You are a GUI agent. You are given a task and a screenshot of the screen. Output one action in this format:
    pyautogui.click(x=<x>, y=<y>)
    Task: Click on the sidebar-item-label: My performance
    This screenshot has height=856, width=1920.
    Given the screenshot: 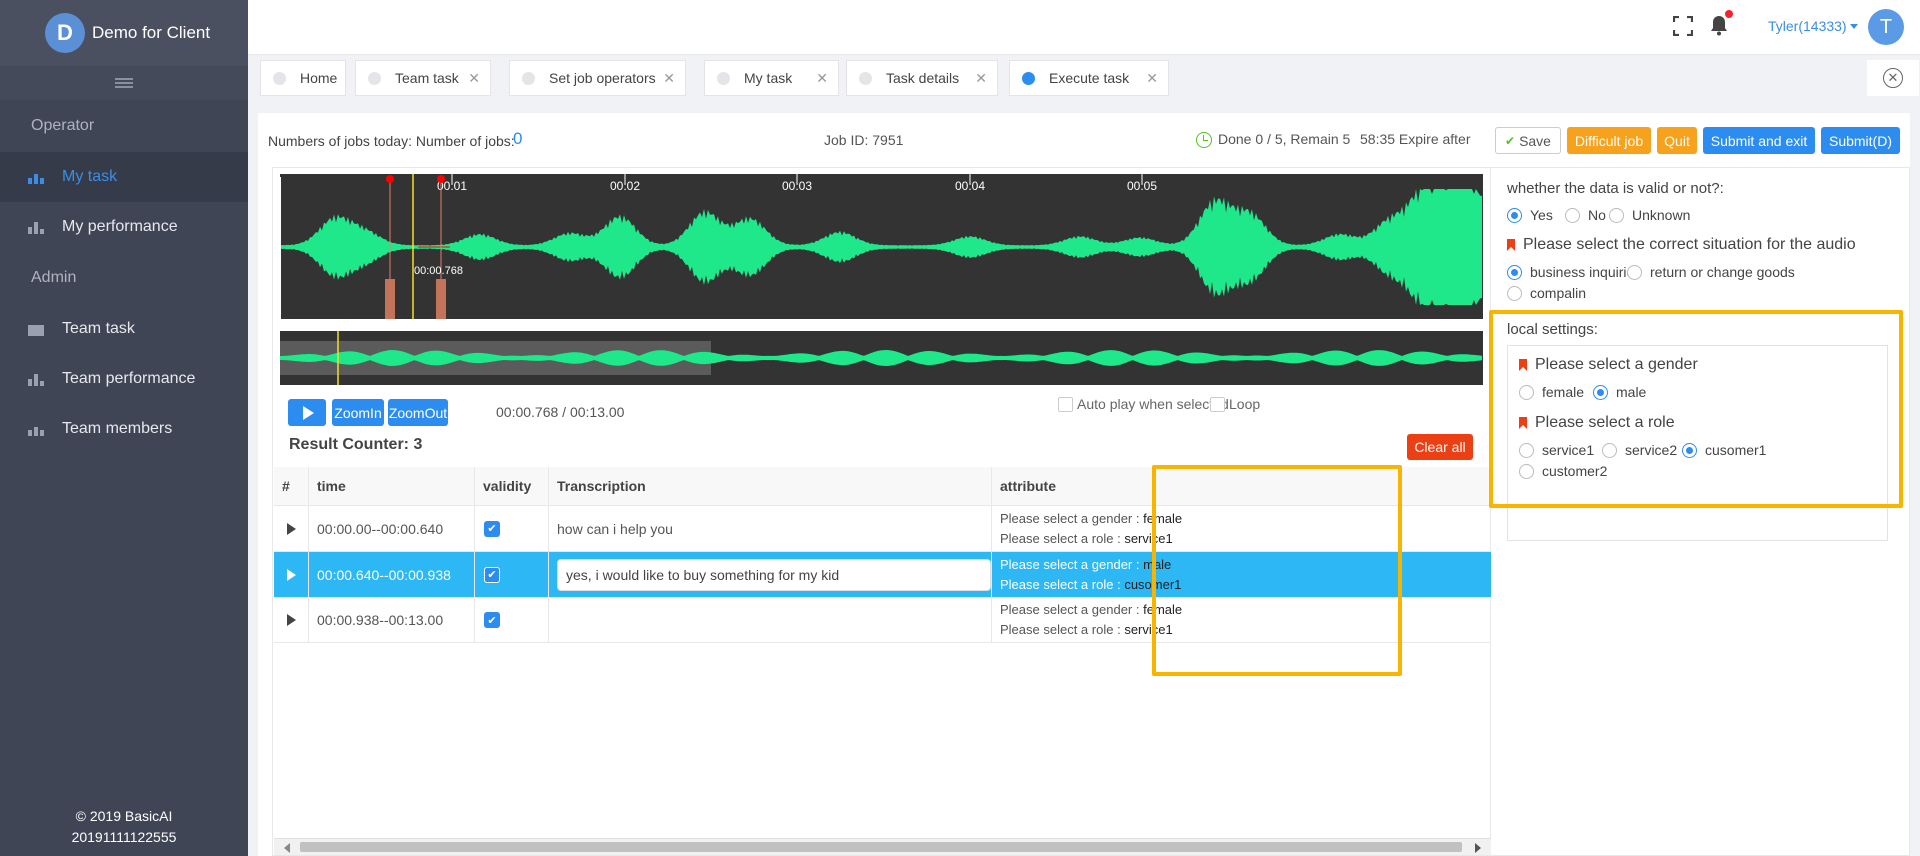 What is the action you would take?
    pyautogui.click(x=120, y=226)
    